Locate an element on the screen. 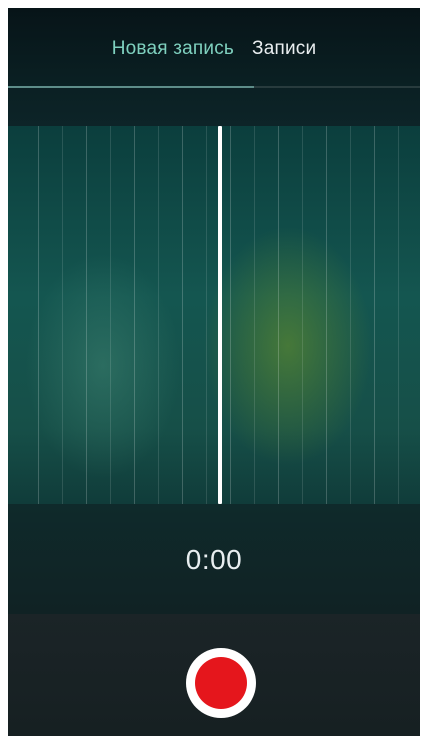  record-icon is located at coordinates (221, 683).